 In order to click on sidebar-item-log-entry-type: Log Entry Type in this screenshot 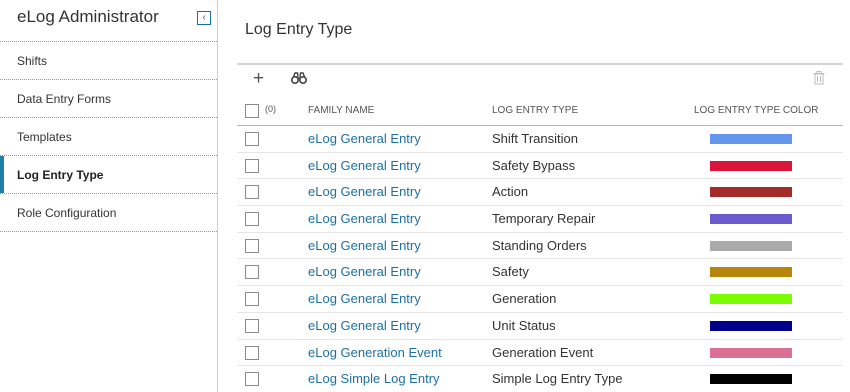, I will do `click(108, 175)`.